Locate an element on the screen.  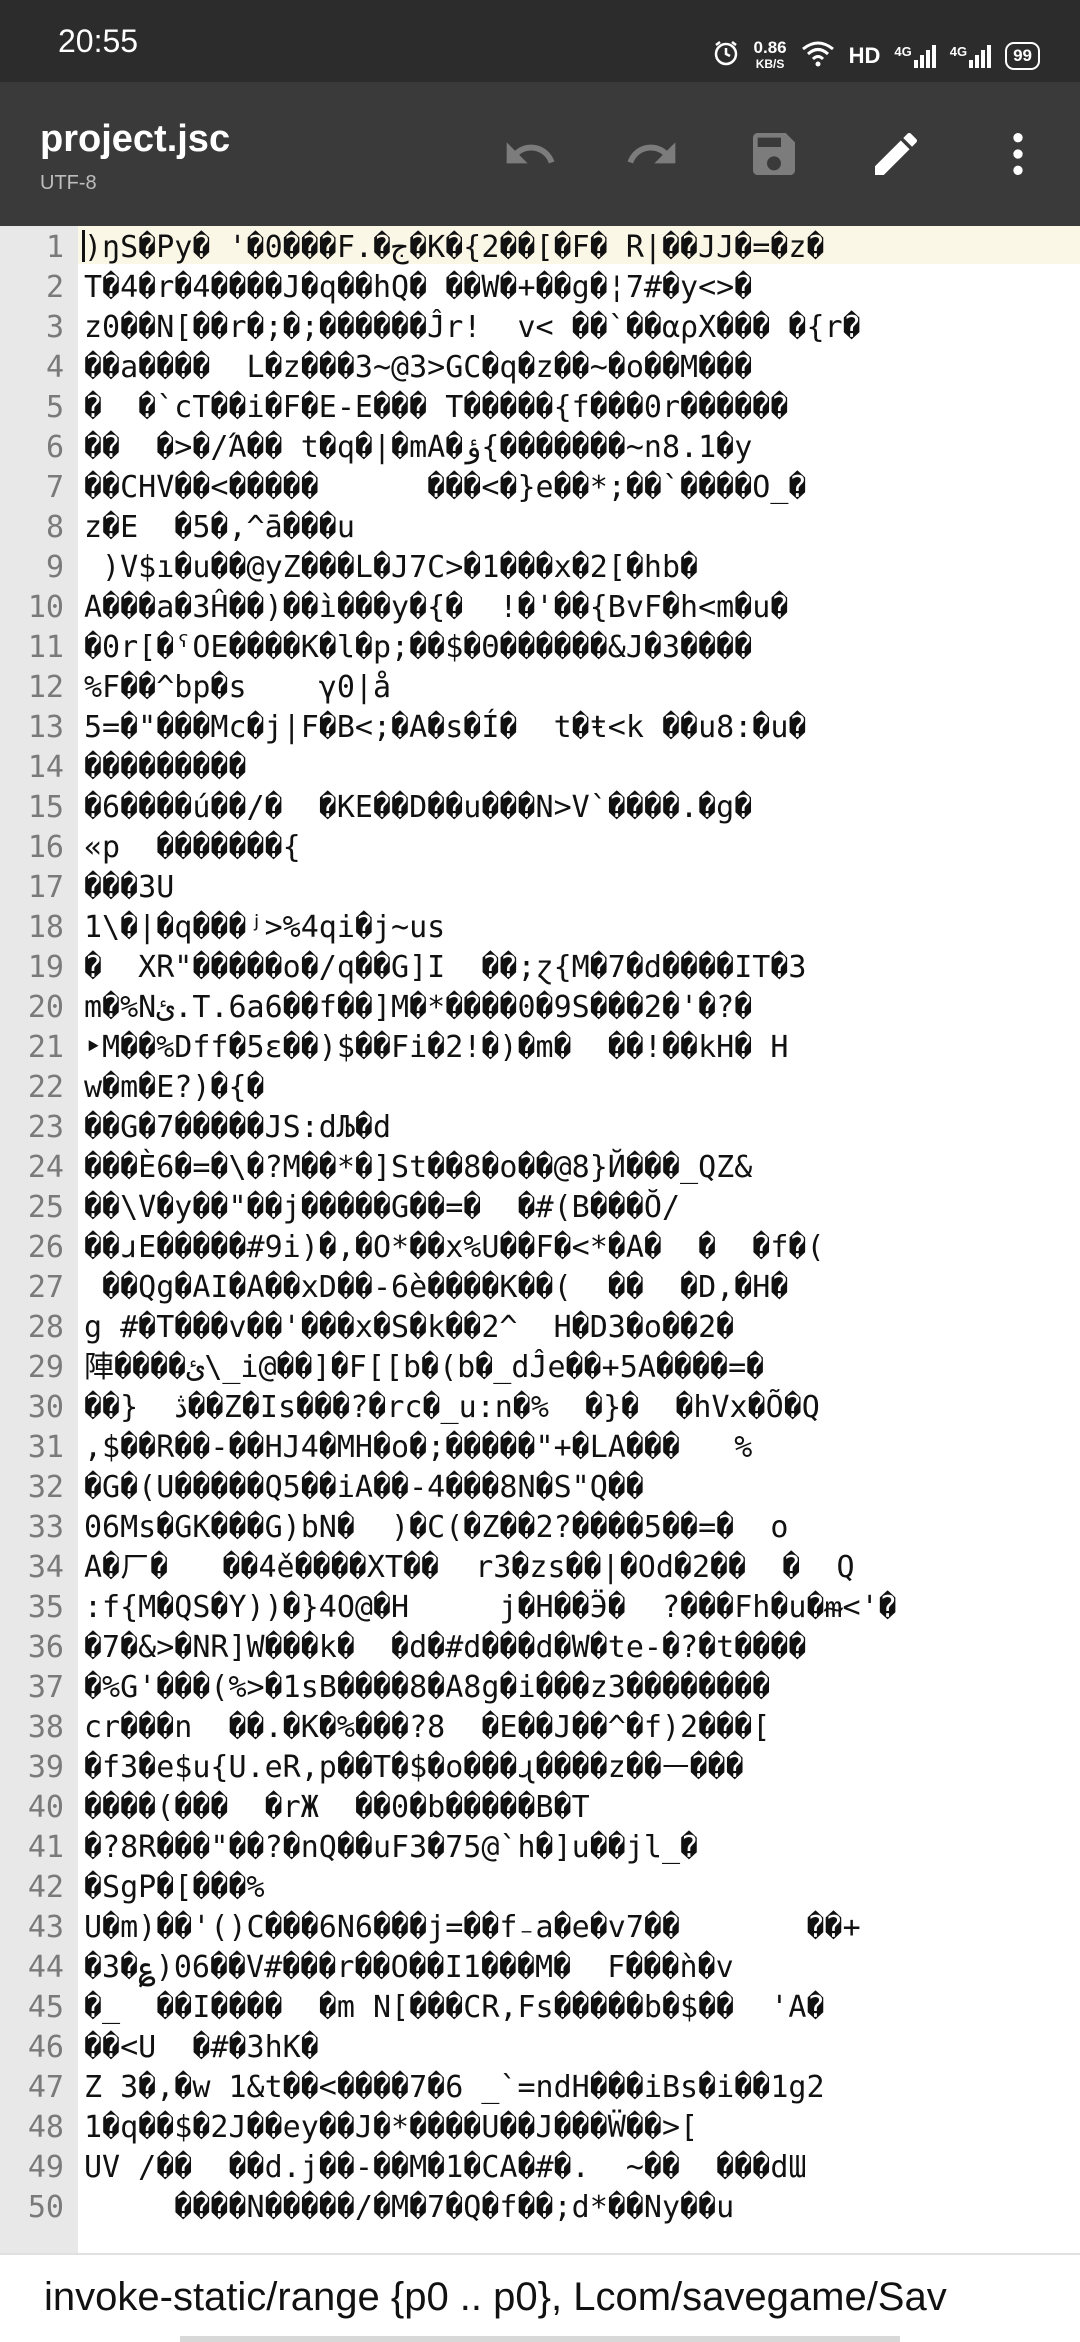
line-text: ��CHV��<����� ���<�}e��*;��`����O_� is located at coordinates (582, 488).